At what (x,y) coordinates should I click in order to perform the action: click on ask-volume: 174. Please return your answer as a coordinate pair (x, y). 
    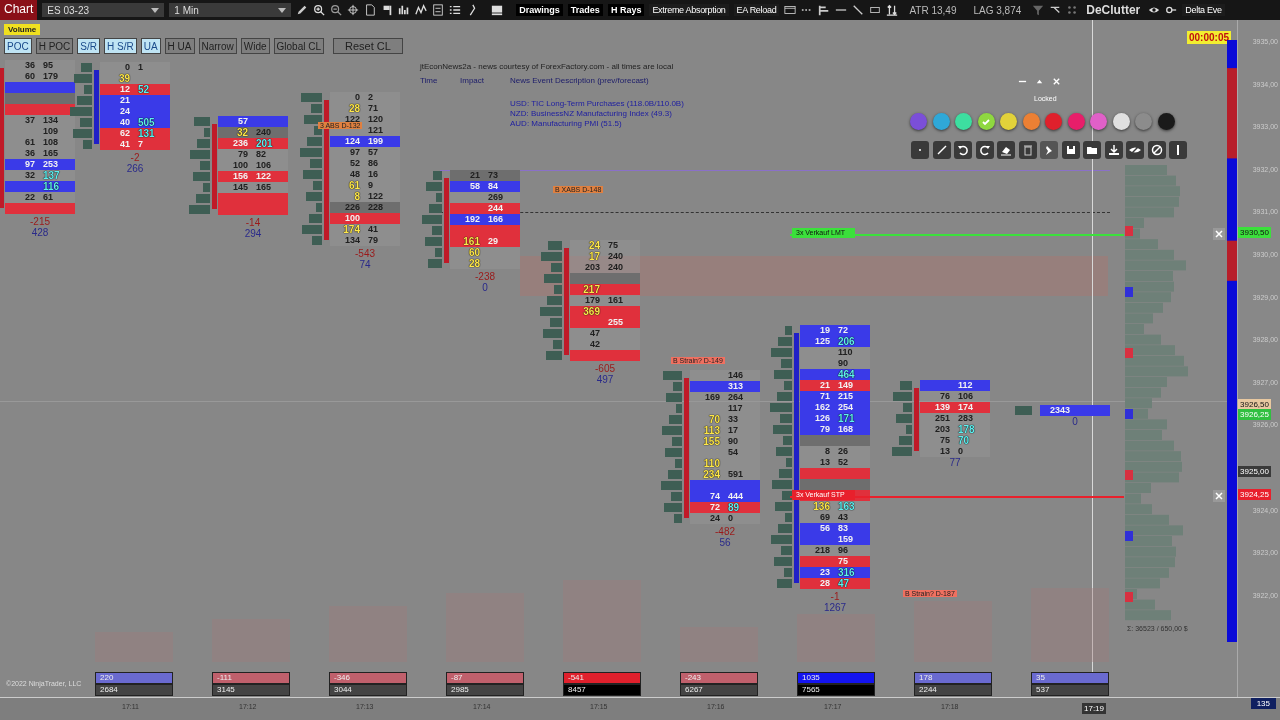
    Looking at the image, I should click on (966, 407).